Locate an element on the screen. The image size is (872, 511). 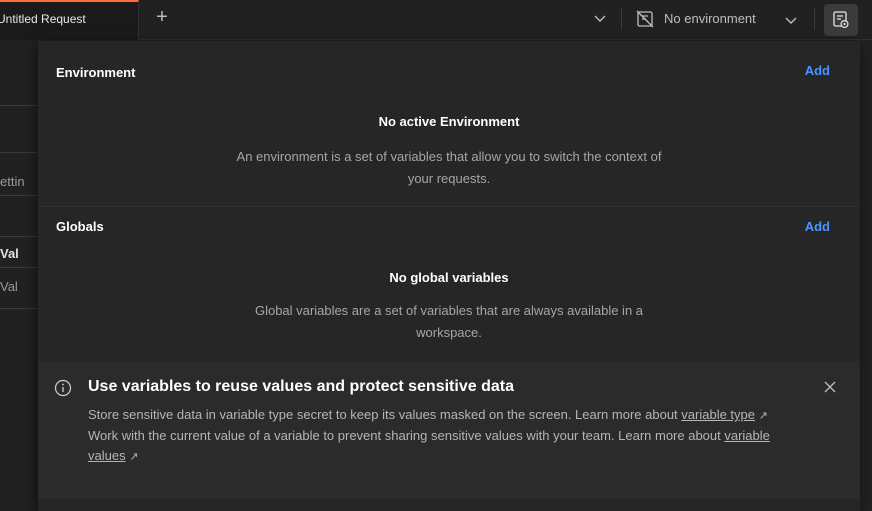
request-tab-label: Untitled Request is located at coordinates (43, 19).